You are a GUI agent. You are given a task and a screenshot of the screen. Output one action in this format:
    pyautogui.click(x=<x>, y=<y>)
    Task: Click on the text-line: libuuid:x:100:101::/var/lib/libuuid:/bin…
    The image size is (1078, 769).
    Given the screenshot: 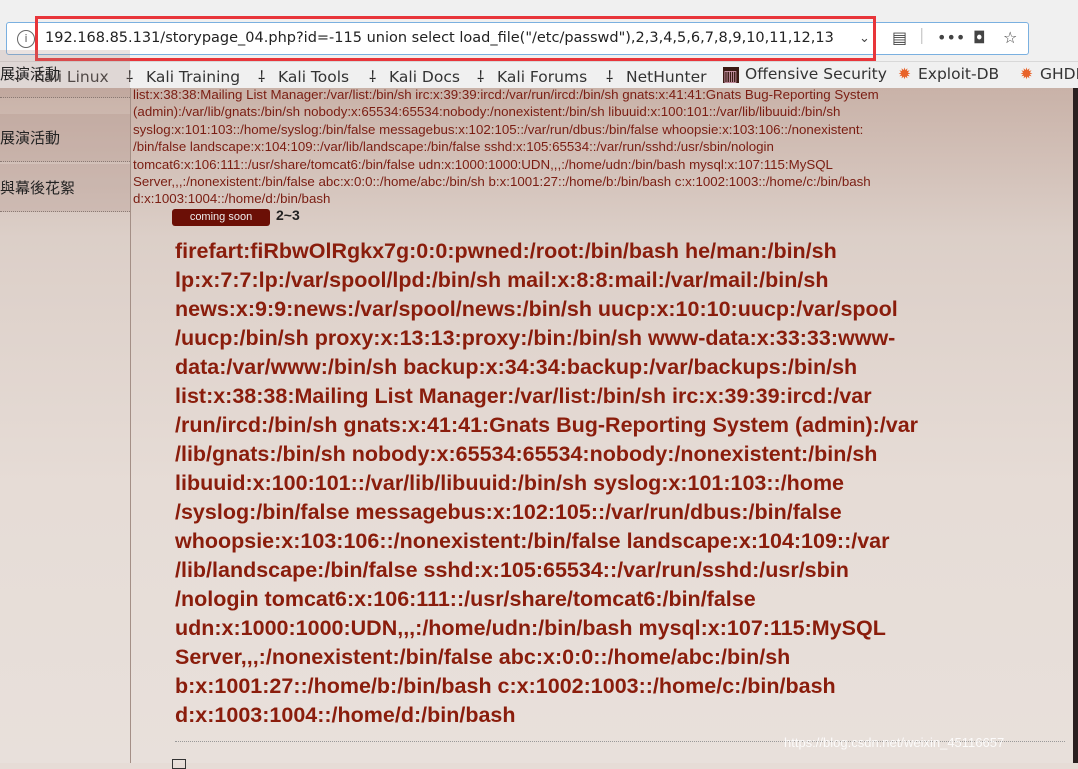 What is the action you would take?
    pyautogui.click(x=510, y=483)
    